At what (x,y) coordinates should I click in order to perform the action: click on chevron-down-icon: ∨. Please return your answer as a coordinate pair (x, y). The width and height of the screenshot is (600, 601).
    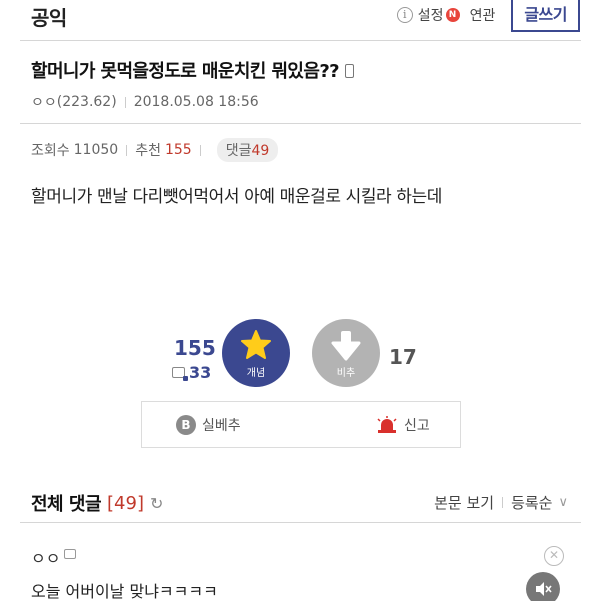
    Looking at the image, I should click on (563, 502).